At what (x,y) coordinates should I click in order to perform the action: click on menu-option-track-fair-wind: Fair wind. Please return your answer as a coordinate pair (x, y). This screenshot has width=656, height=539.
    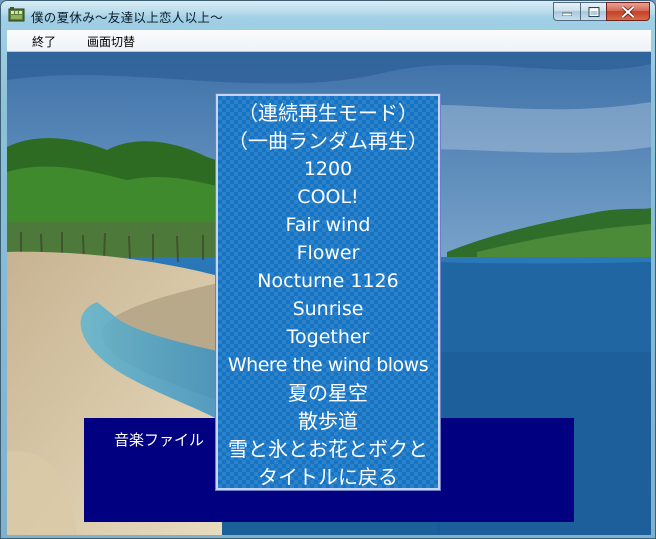
    Looking at the image, I should click on (328, 225).